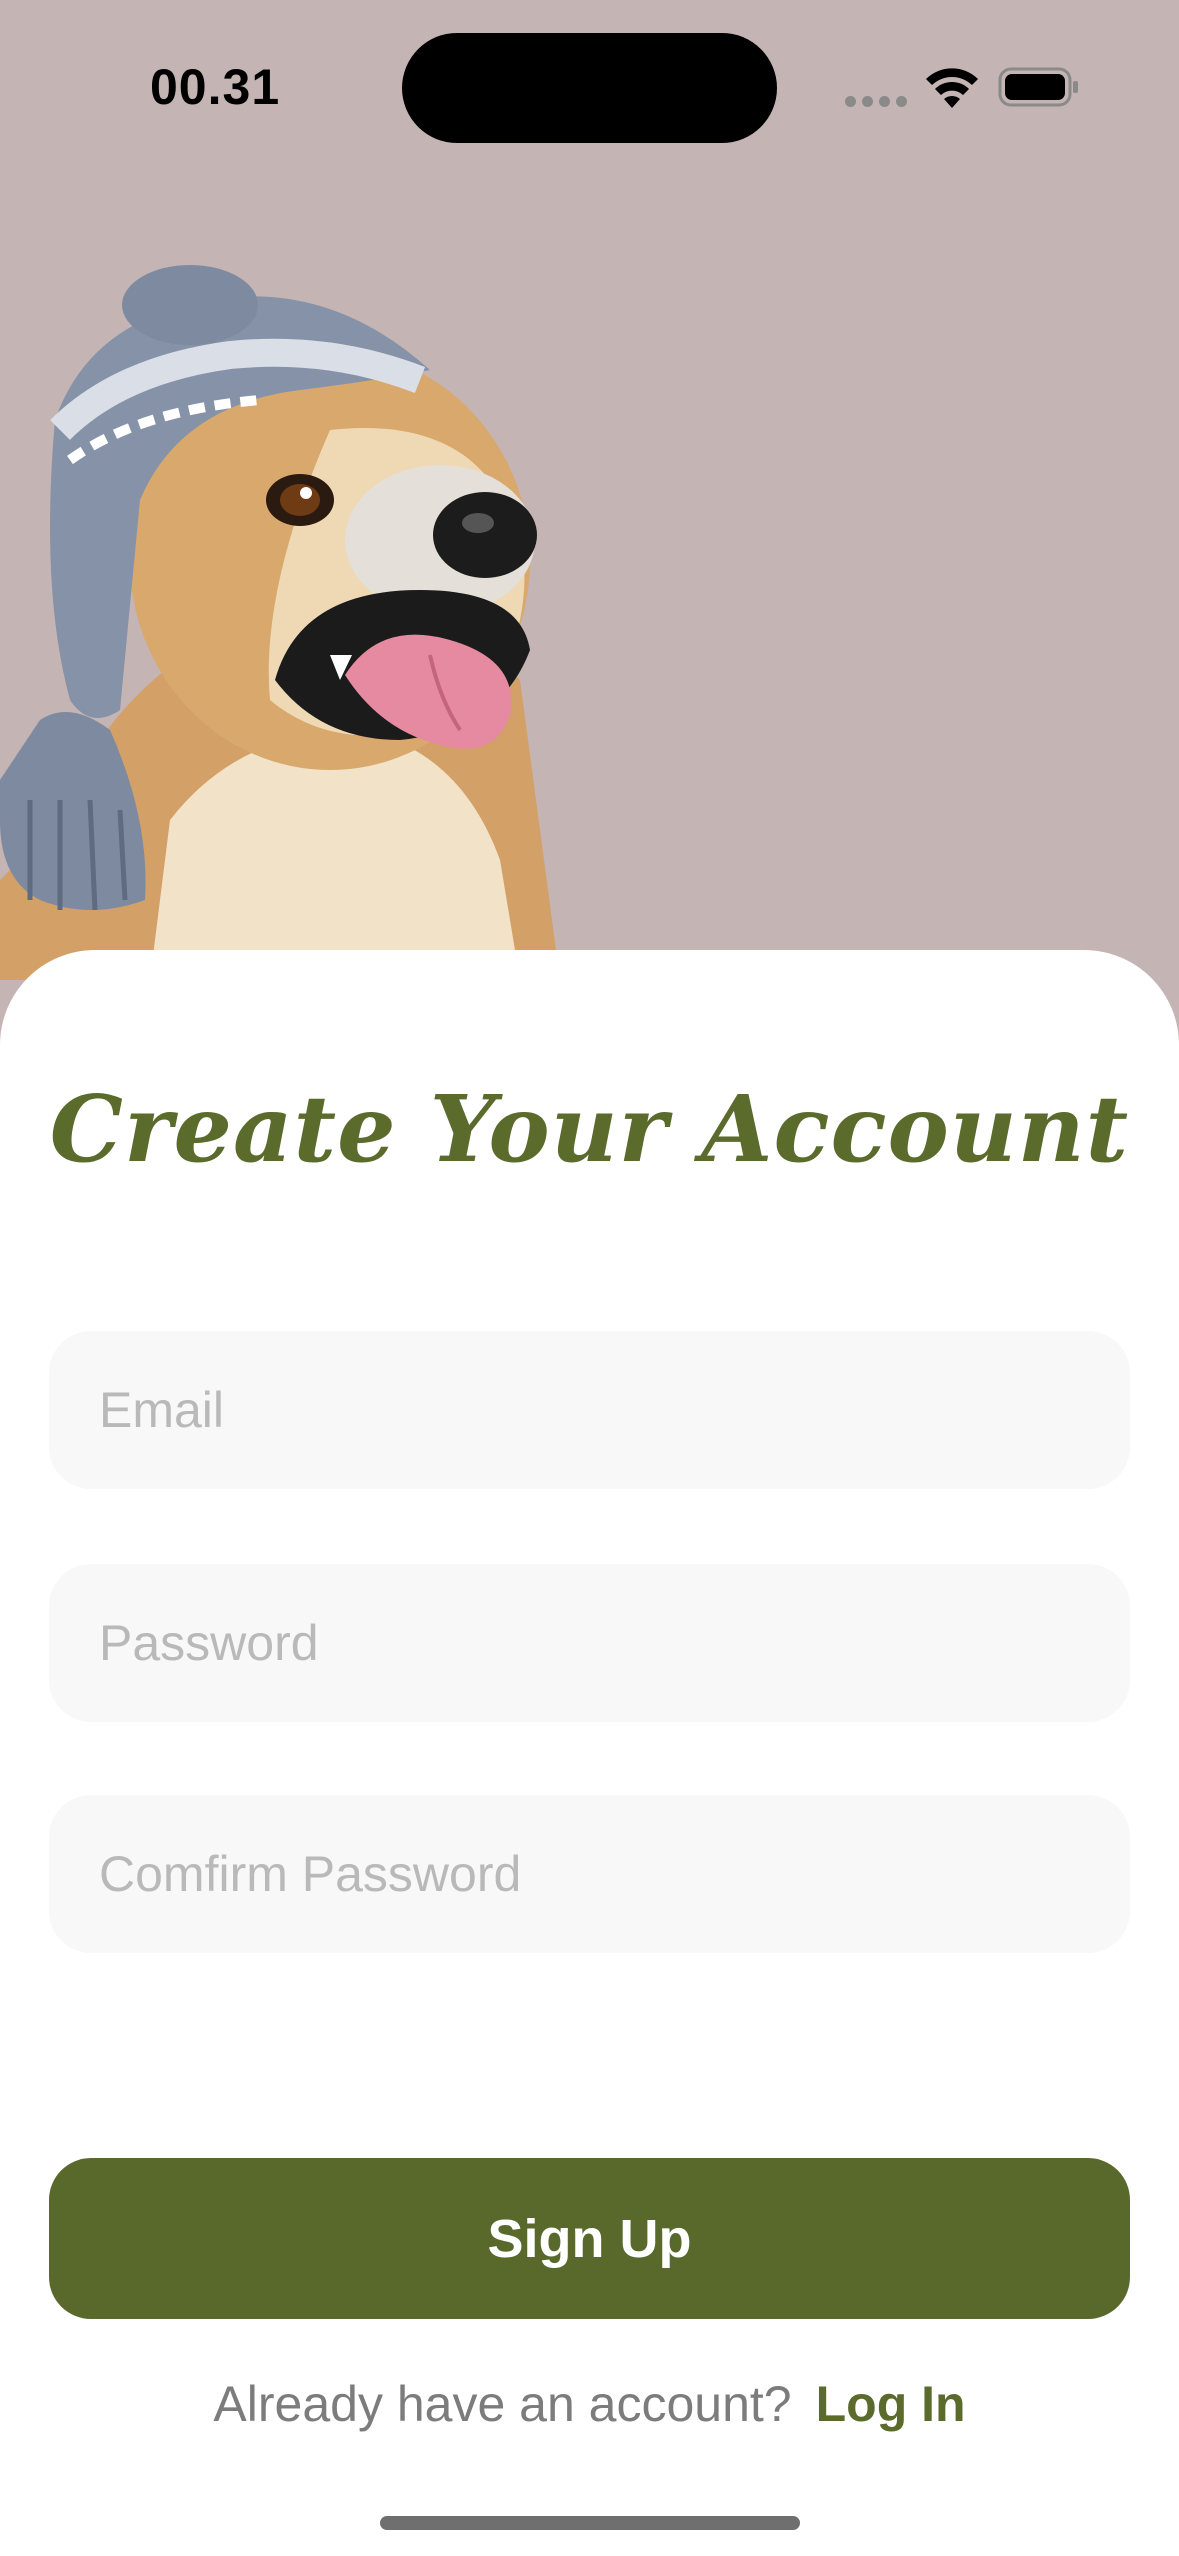  I want to click on wifi-icon, so click(952, 88).